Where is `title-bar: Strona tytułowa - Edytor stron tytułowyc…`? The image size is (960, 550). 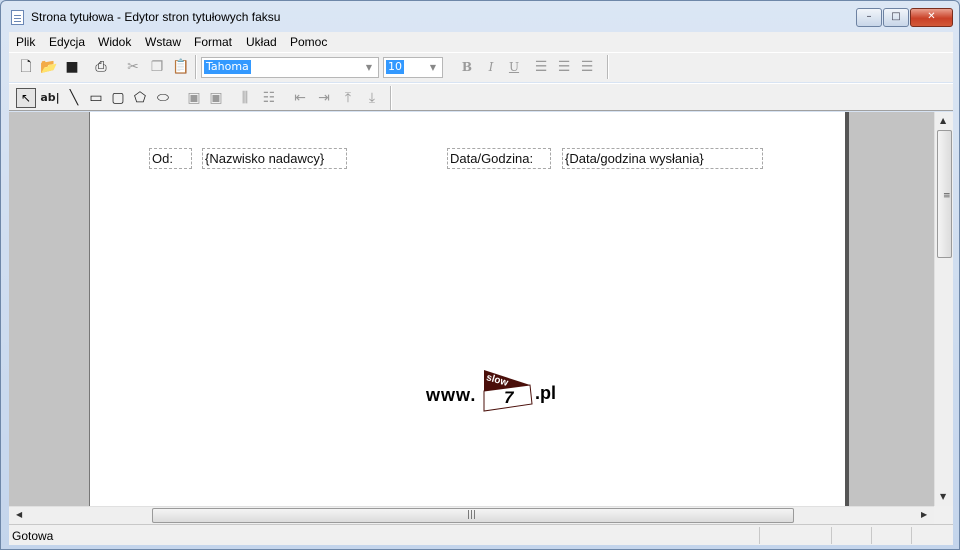 title-bar: Strona tytułowa - Edytor stron tytułowyc… is located at coordinates (480, 16).